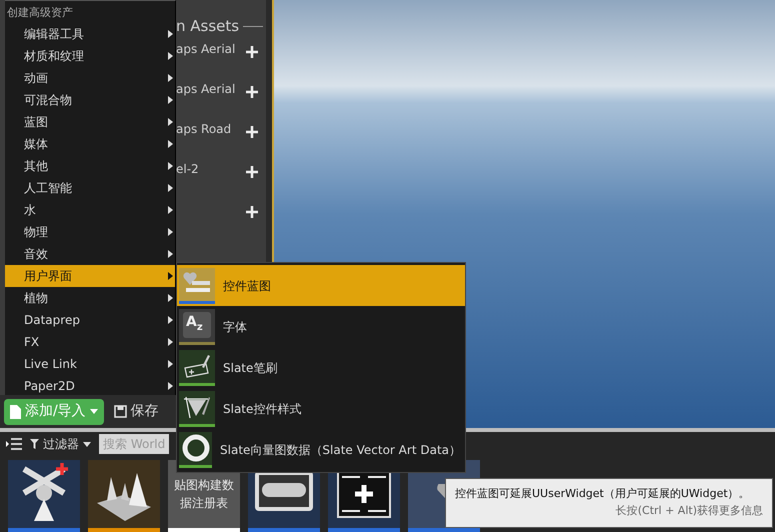  I want to click on menu-item: 用户界面, so click(90, 276).